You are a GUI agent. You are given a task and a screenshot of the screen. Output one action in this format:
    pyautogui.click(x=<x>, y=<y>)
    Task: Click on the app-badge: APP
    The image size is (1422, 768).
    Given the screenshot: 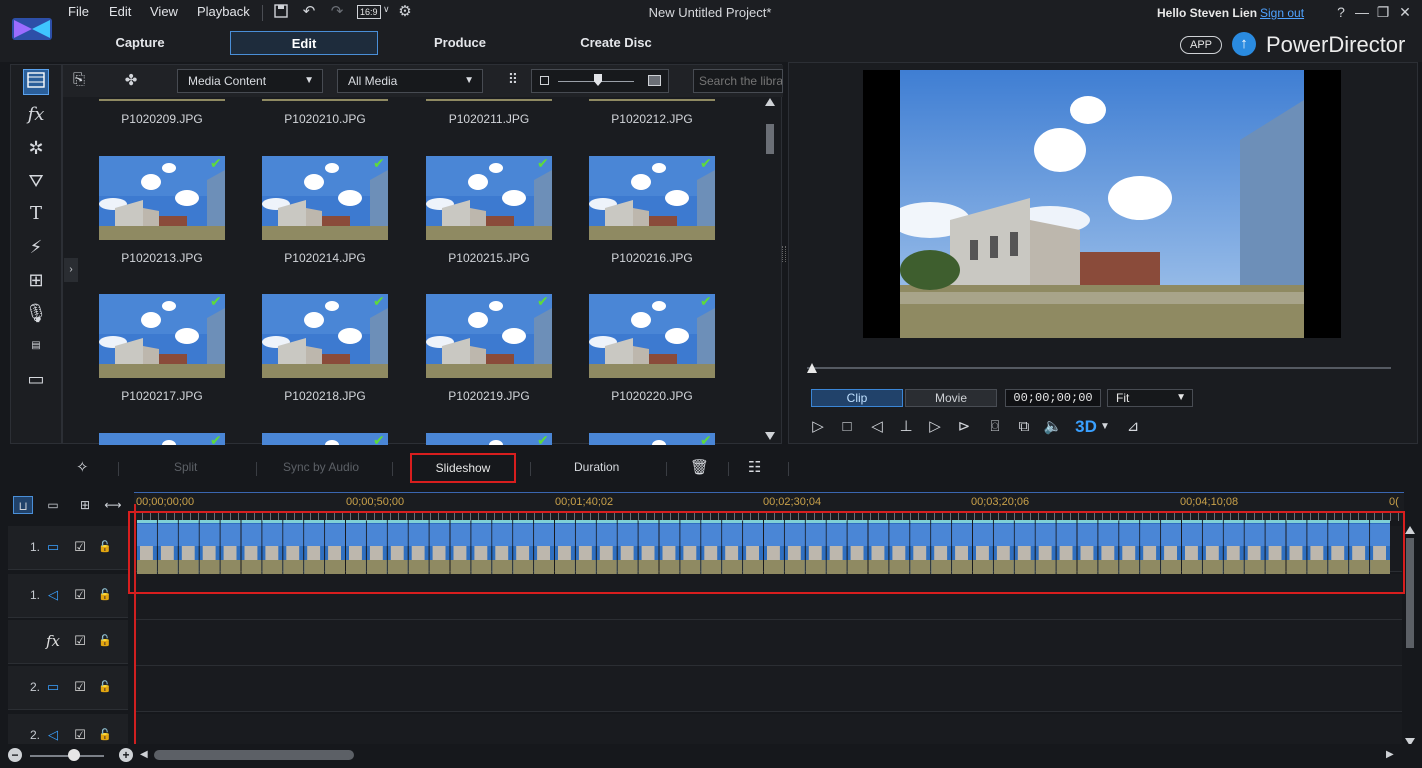 What is the action you would take?
    pyautogui.click(x=1201, y=45)
    